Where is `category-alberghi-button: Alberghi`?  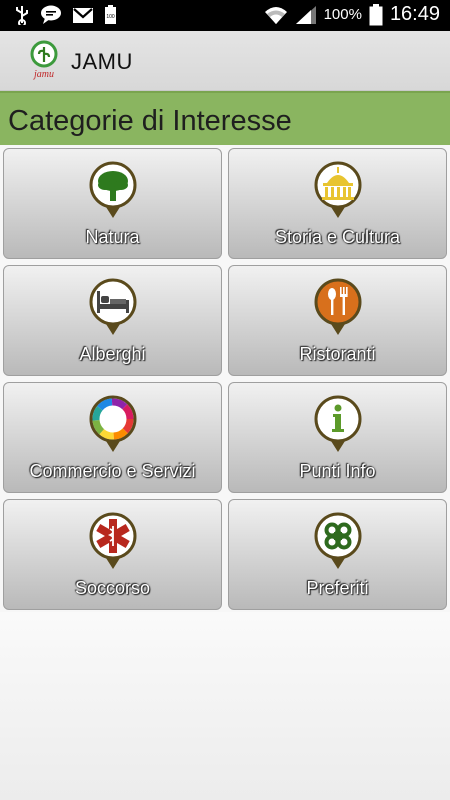 category-alberghi-button: Alberghi is located at coordinates (112, 320).